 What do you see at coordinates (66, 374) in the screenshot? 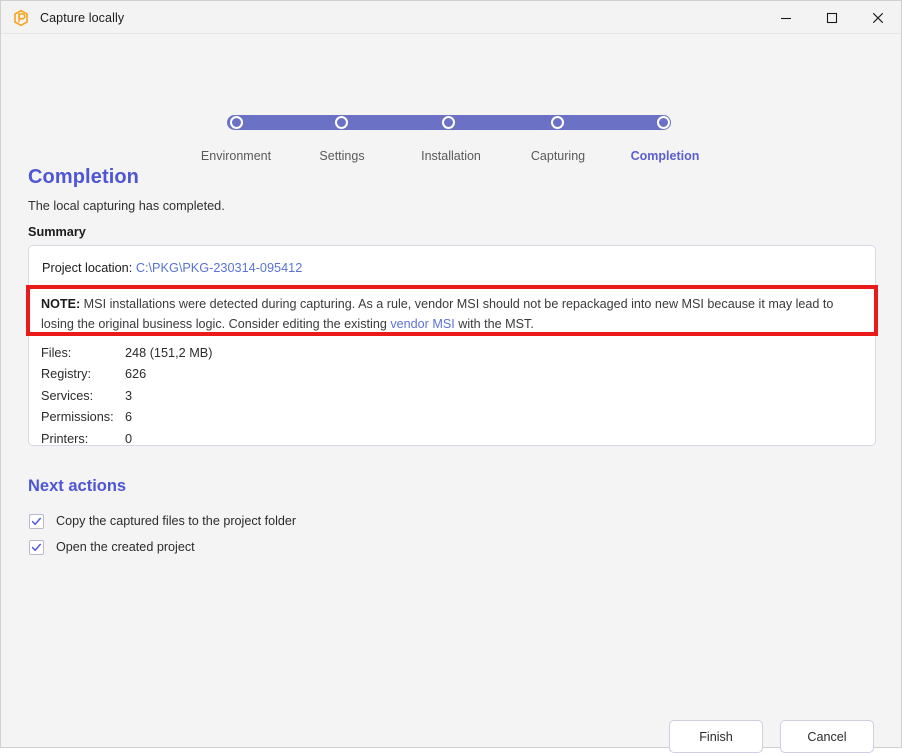
I see `stat-key-registry: Registry:` at bounding box center [66, 374].